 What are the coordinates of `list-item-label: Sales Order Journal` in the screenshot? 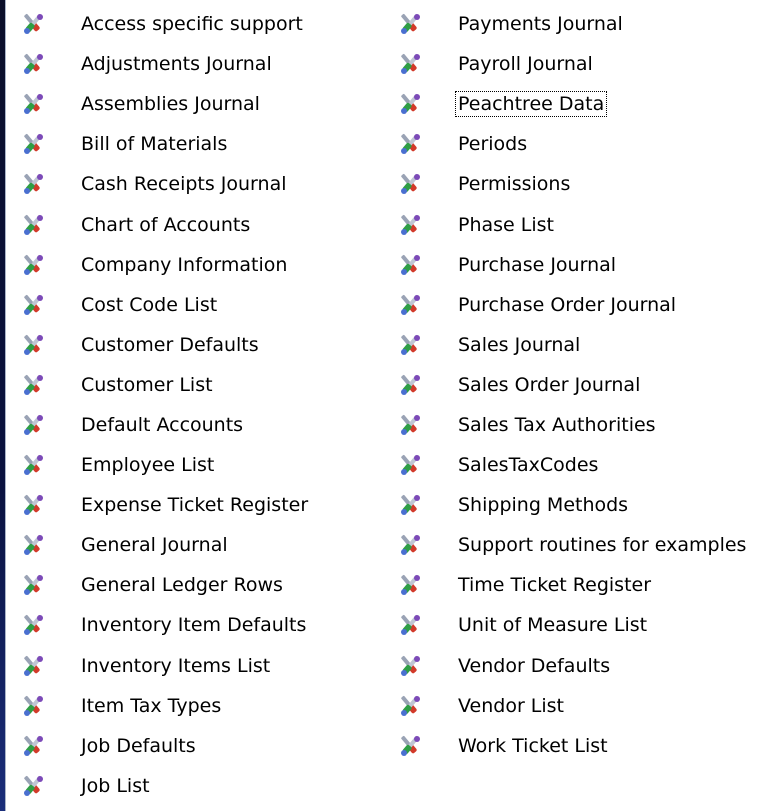 It's located at (549, 384).